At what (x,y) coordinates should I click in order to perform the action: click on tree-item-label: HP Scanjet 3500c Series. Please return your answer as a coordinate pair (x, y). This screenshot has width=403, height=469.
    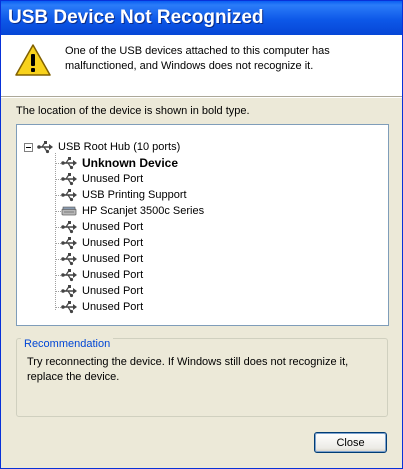
    Looking at the image, I should click on (143, 211).